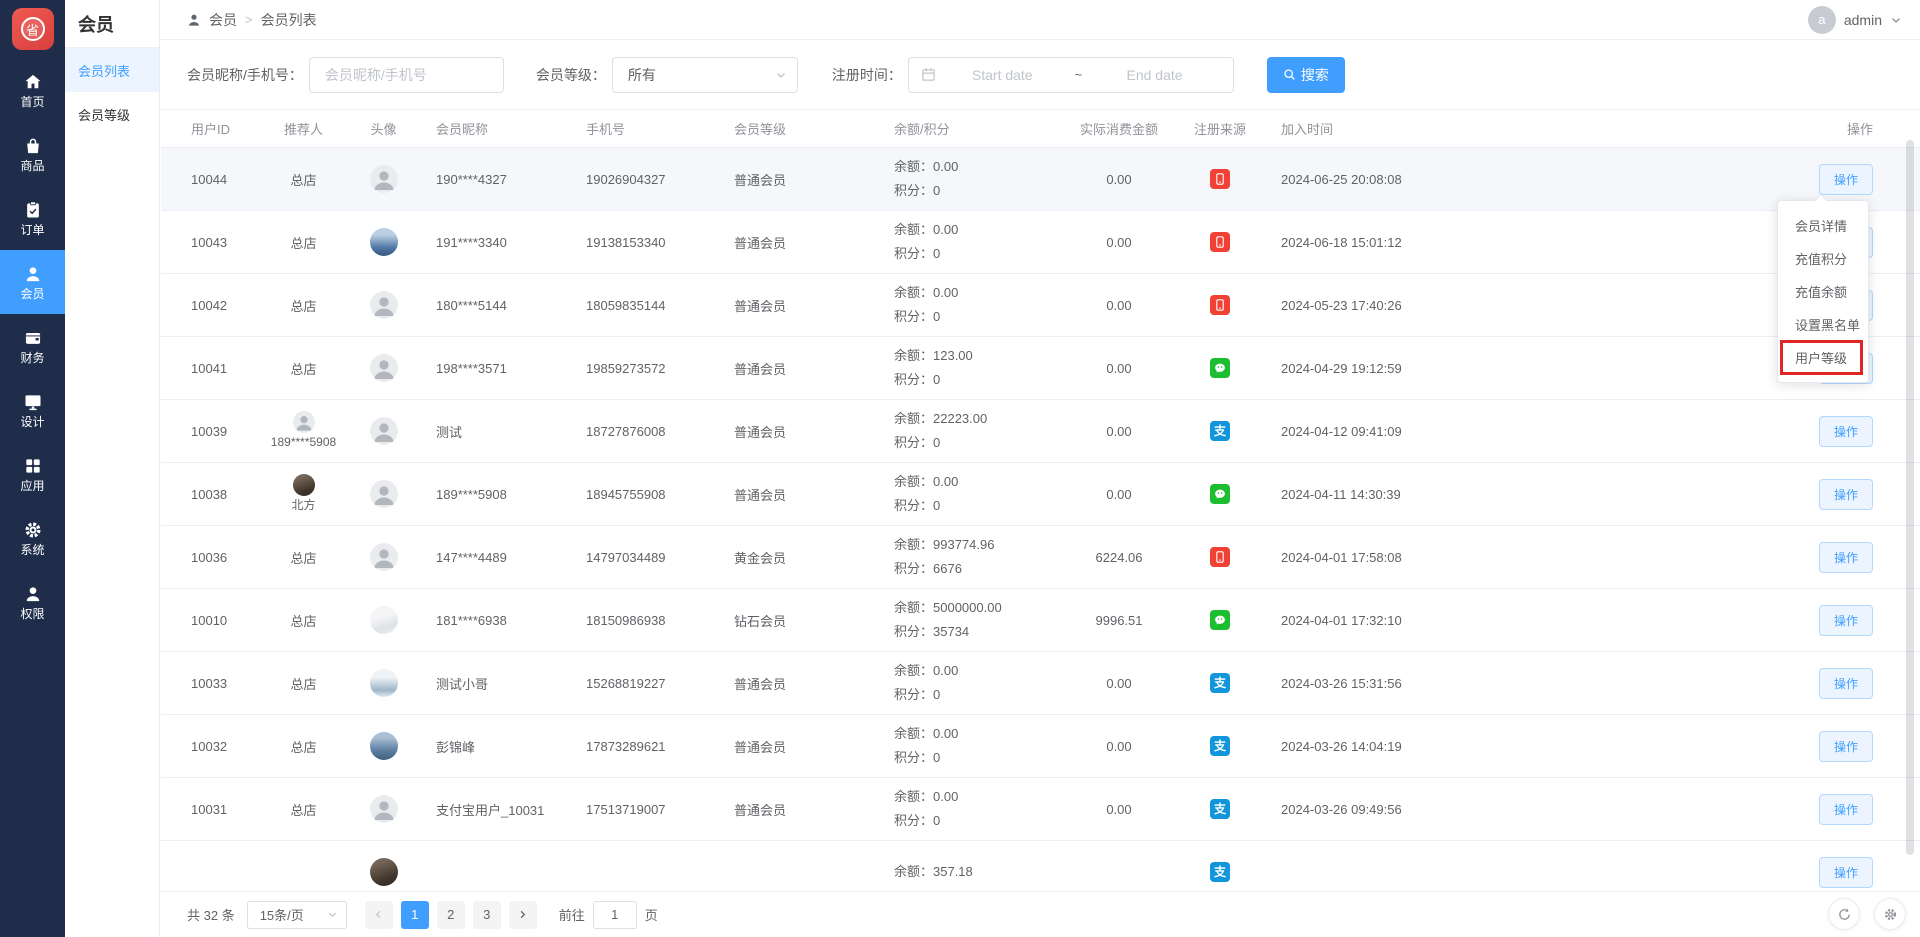  I want to click on sidebar-item-orders: 订单, so click(32, 218).